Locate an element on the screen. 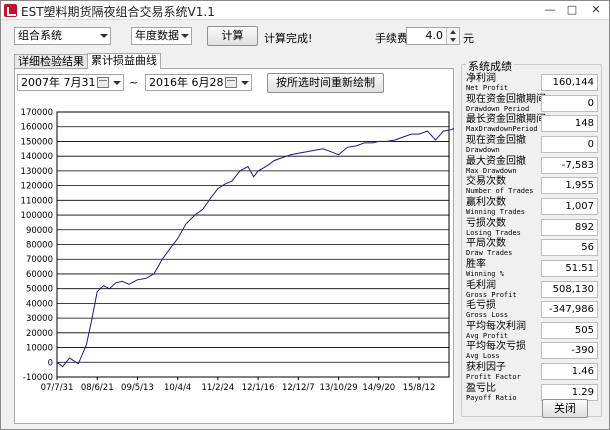 The image size is (610, 430). start-date-picker: 2007年 7月31日 is located at coordinates (70, 82).